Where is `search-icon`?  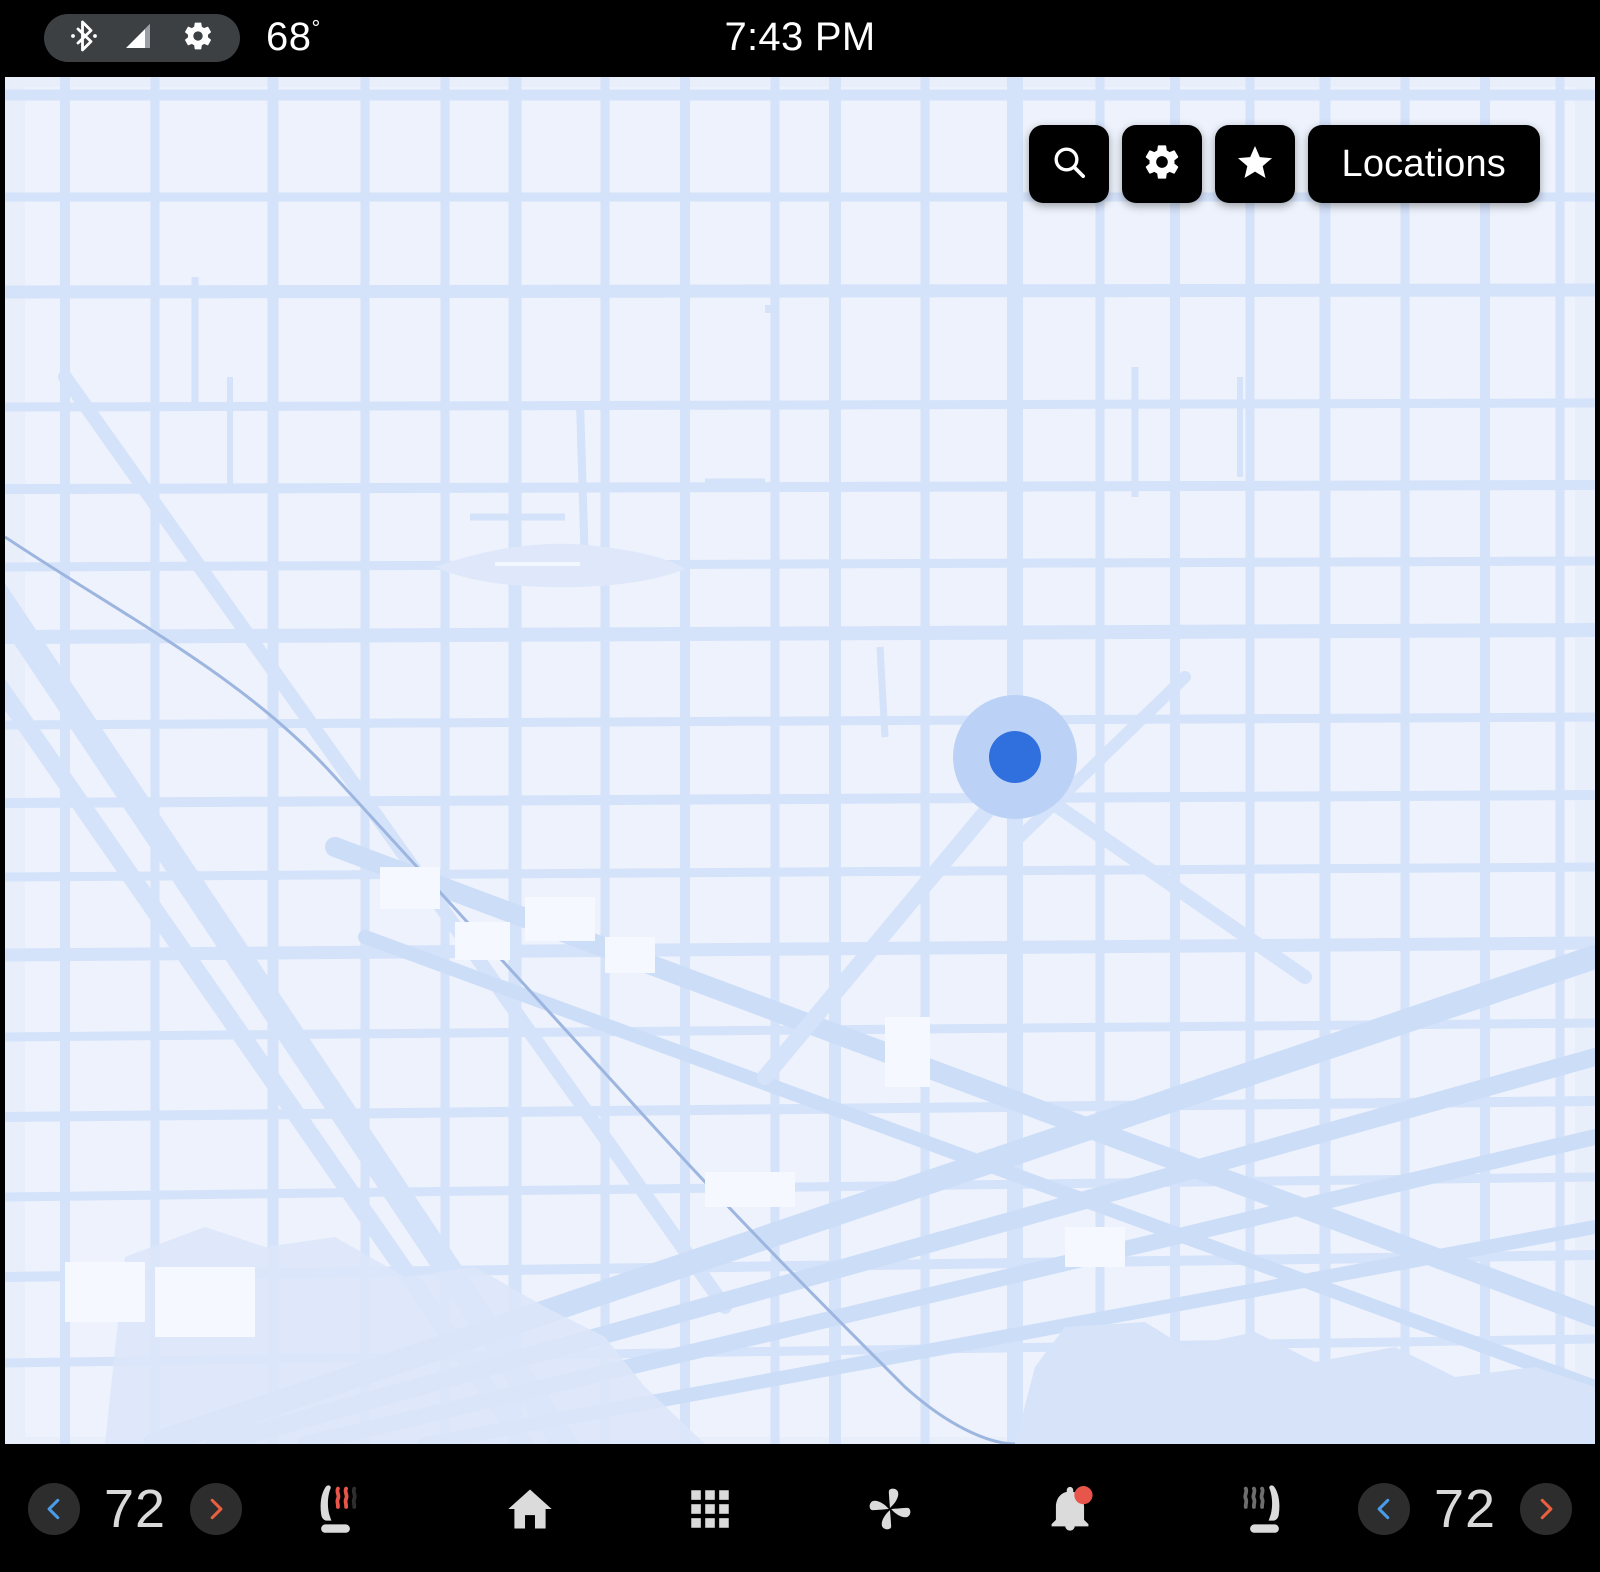
search-icon is located at coordinates (1069, 164).